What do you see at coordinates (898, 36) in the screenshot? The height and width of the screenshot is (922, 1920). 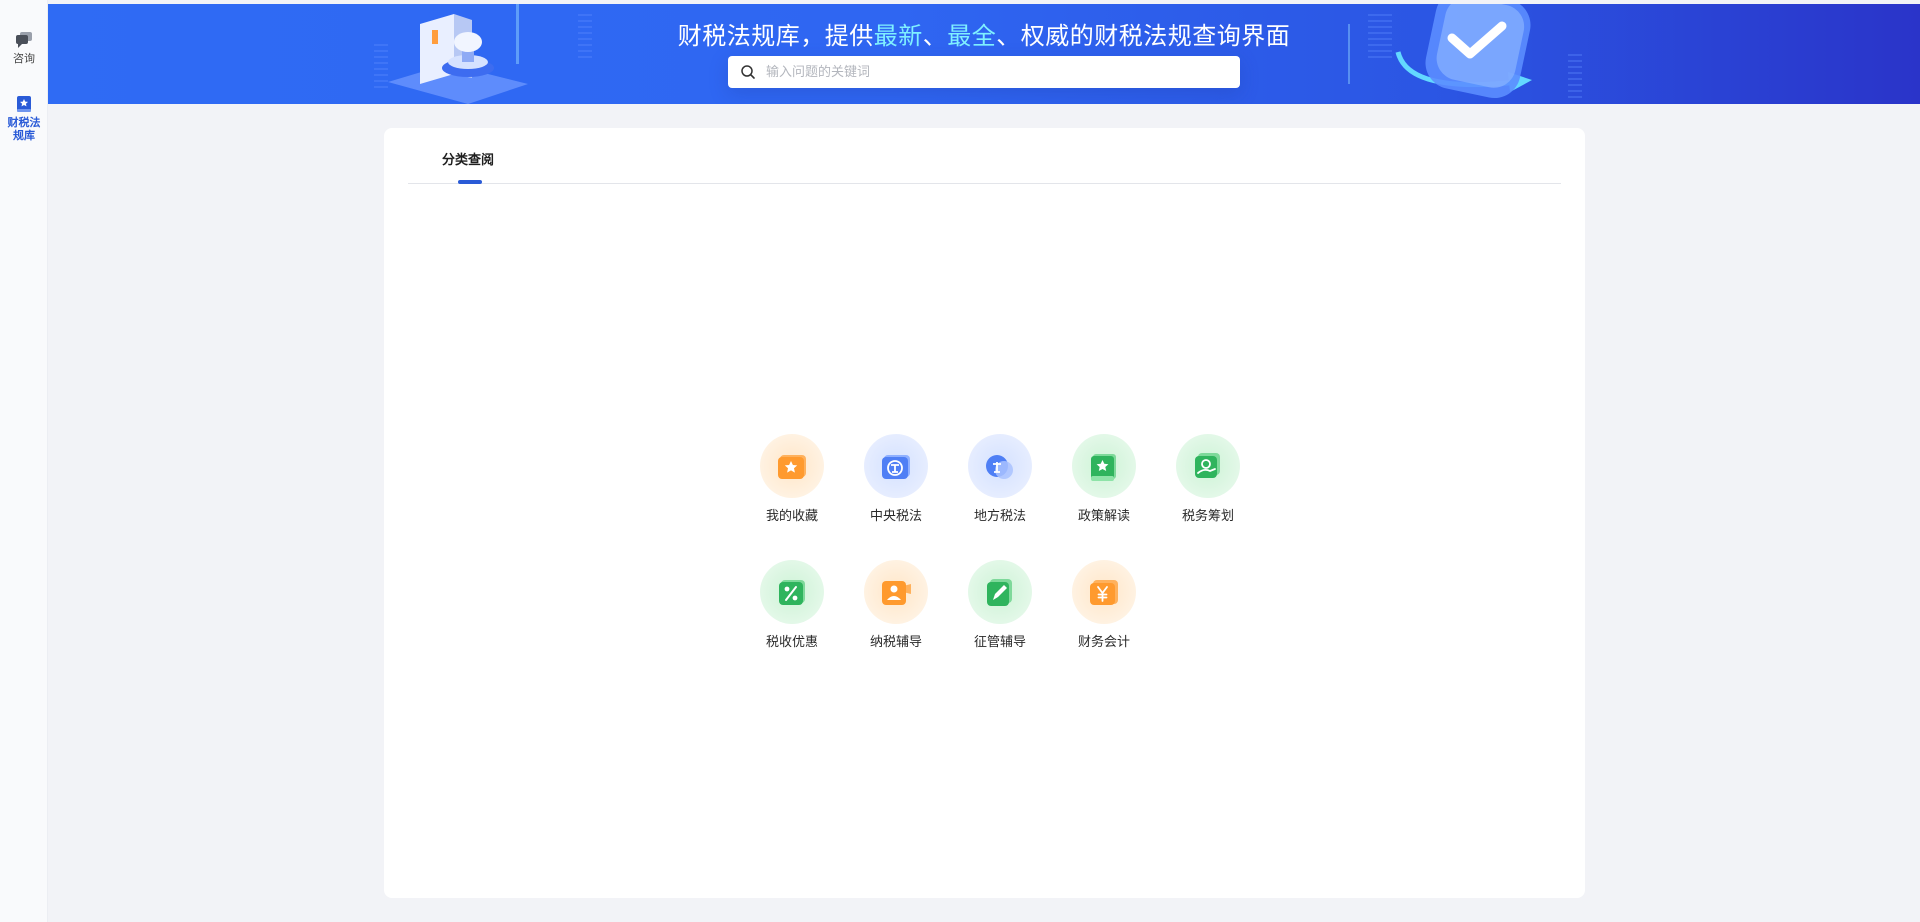 I see `banner-title-highlight-newest: 最新` at bounding box center [898, 36].